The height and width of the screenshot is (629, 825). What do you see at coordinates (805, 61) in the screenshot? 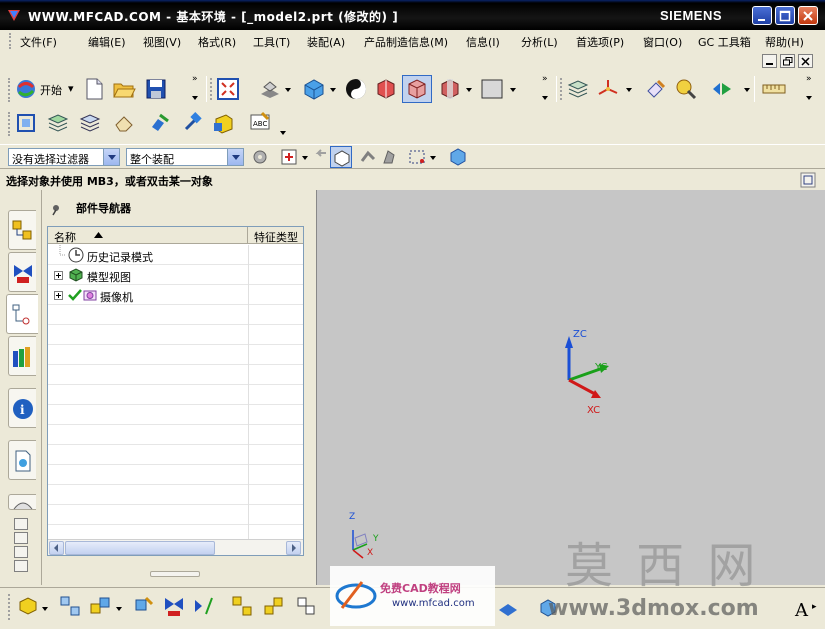
I see `doc-close-button` at bounding box center [805, 61].